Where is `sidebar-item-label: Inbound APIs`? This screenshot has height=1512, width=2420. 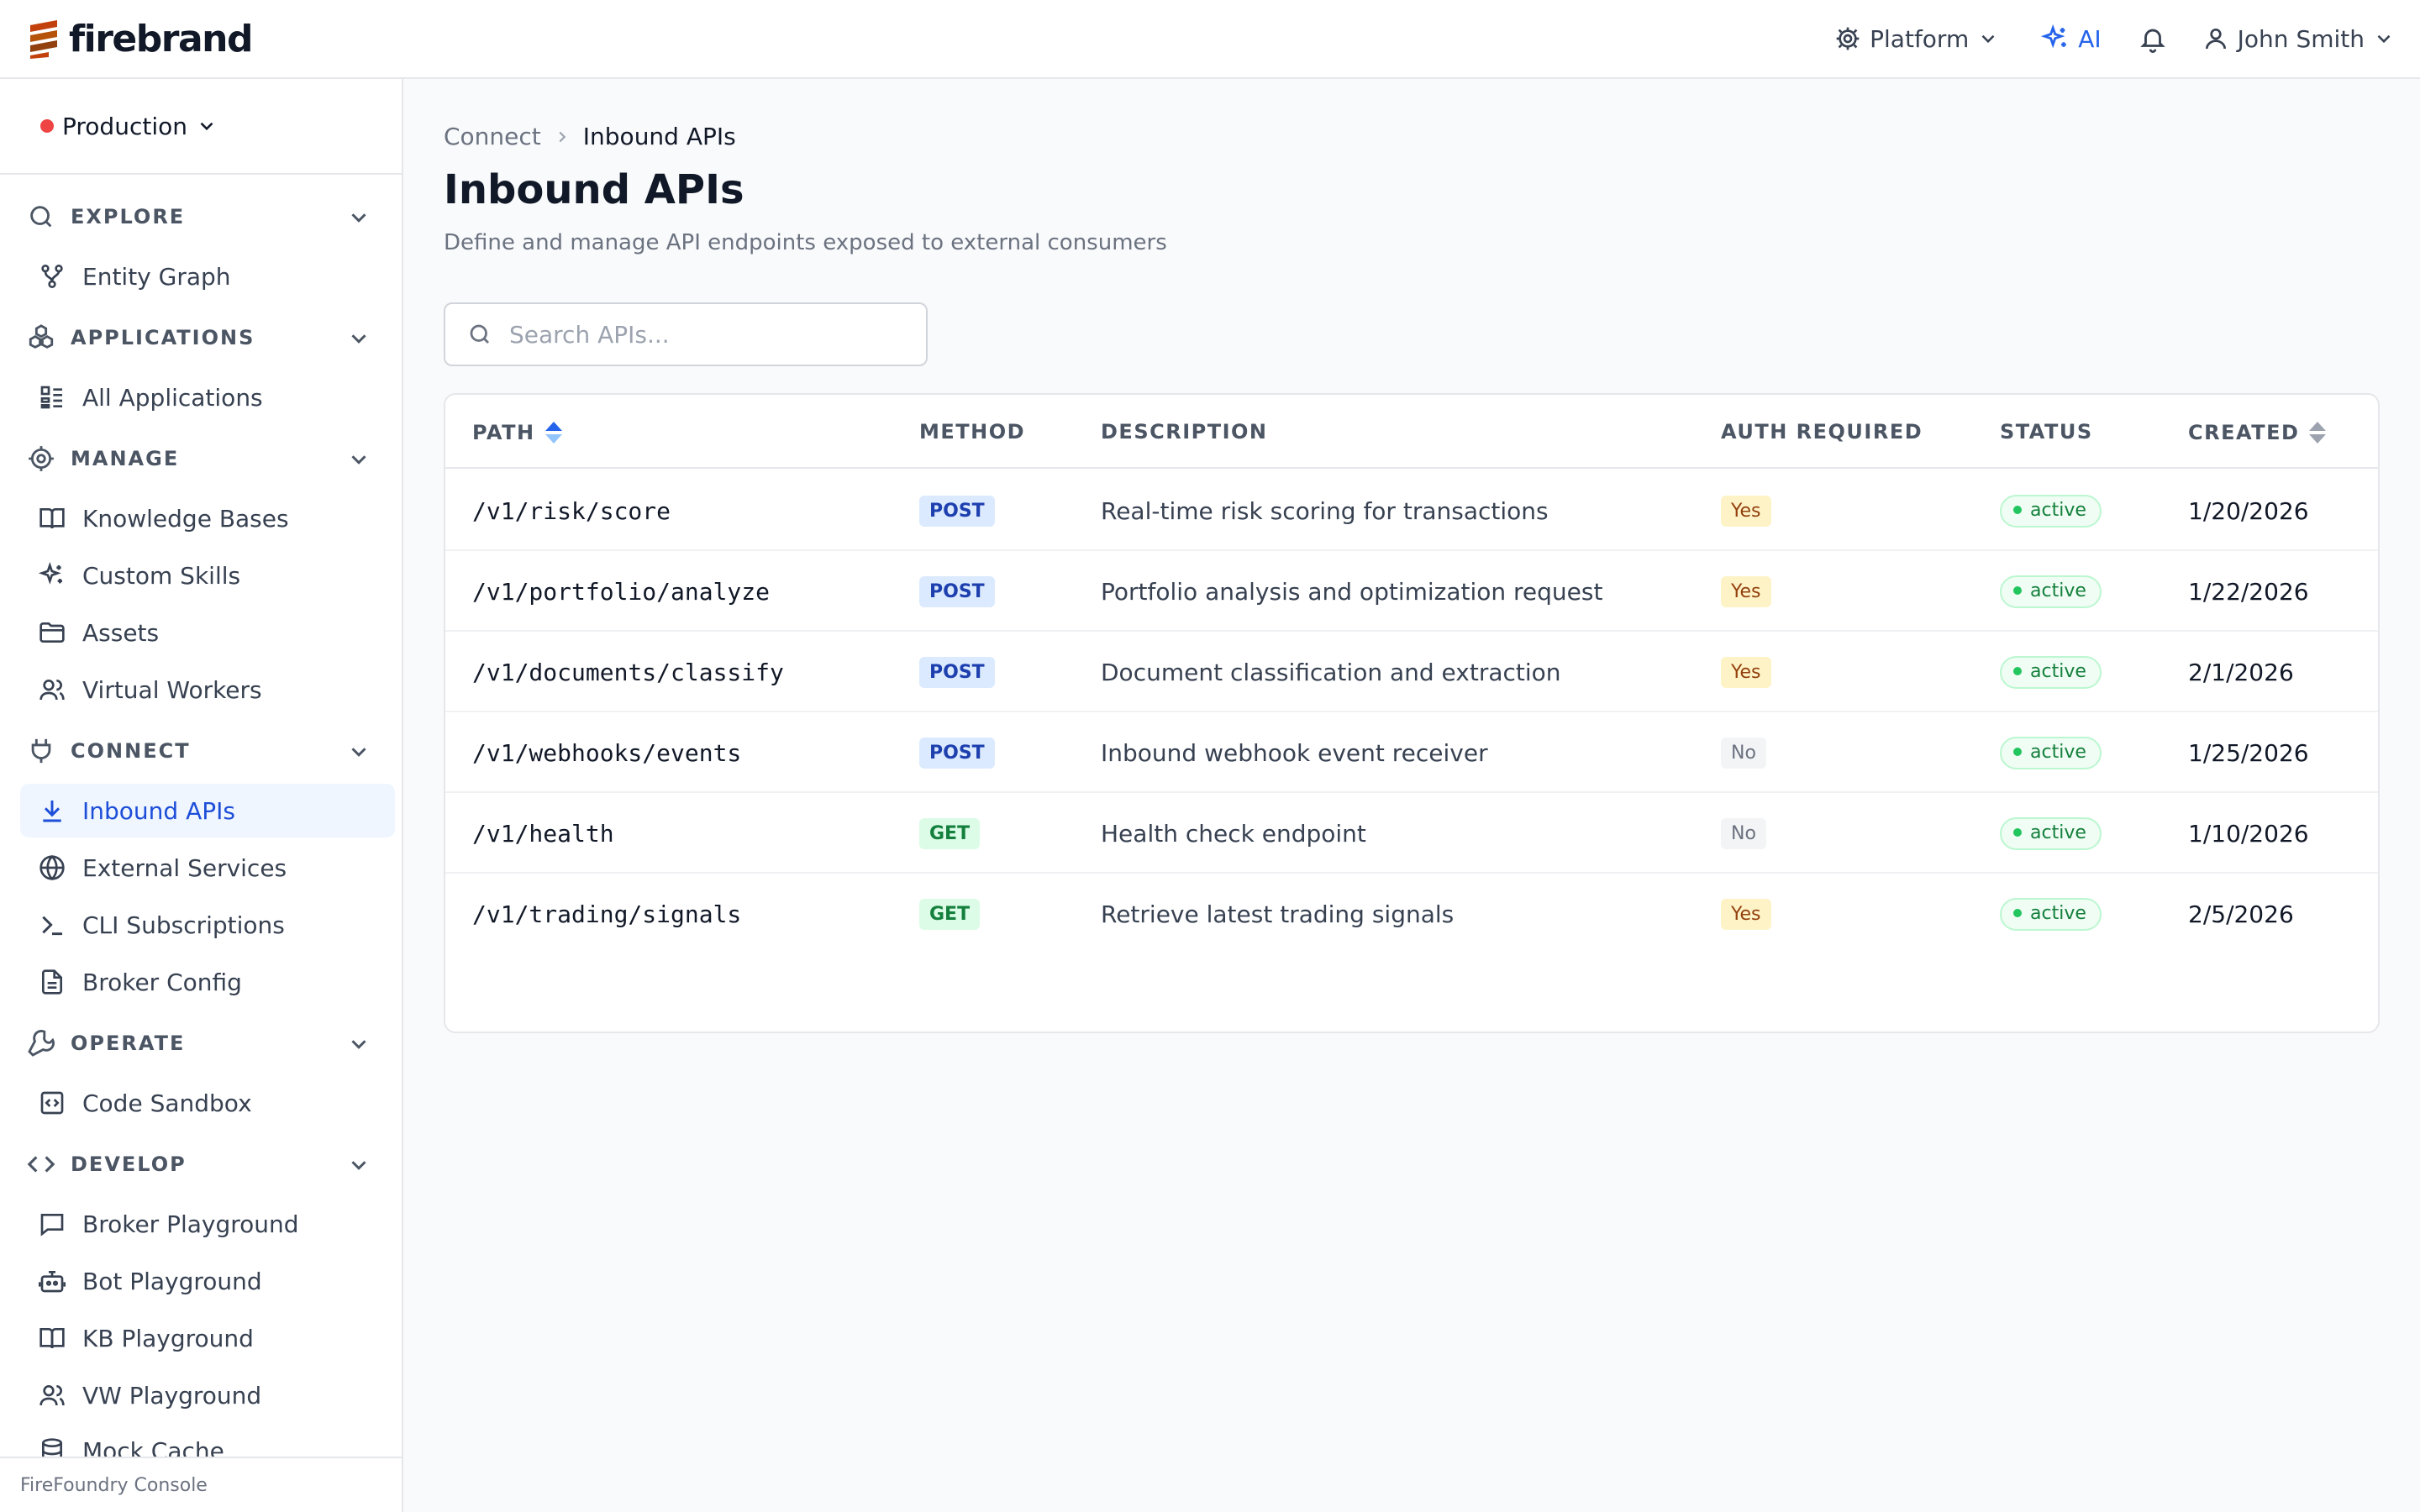
sidebar-item-label: Inbound APIs is located at coordinates (158, 810).